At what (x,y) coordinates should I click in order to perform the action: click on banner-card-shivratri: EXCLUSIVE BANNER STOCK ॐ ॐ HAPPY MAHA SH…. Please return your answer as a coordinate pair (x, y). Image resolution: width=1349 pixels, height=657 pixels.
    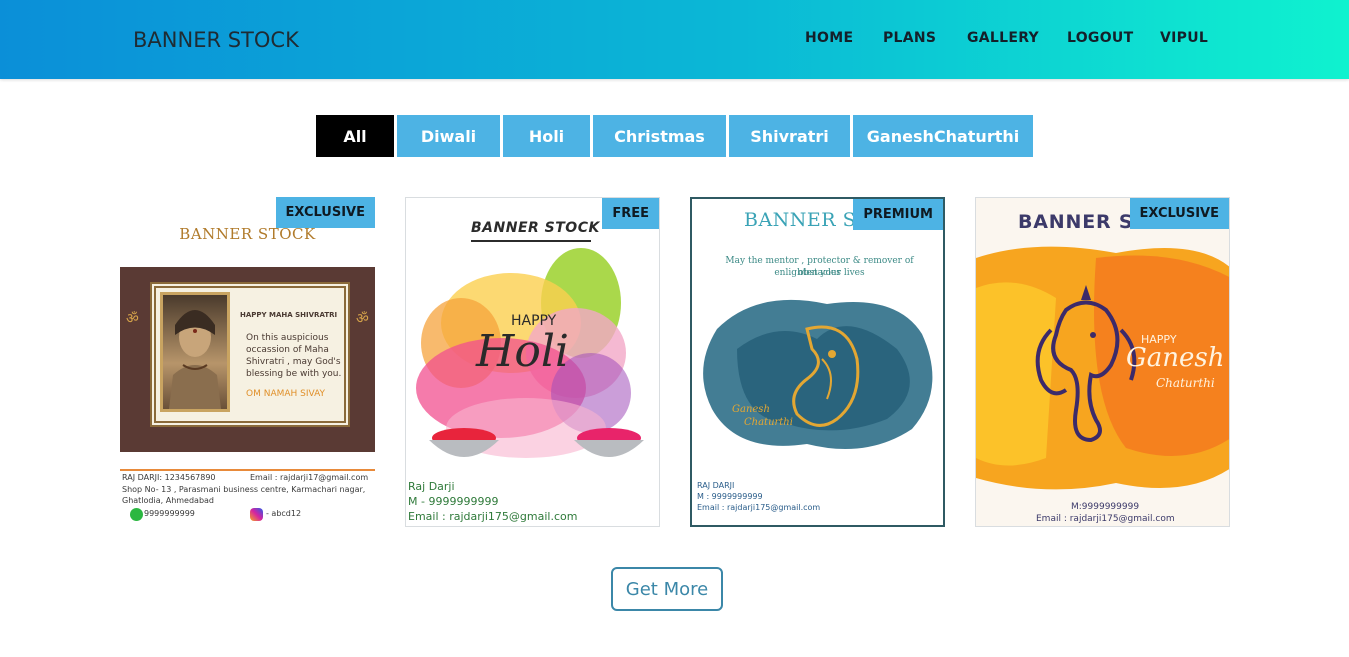
    Looking at the image, I should click on (247, 362).